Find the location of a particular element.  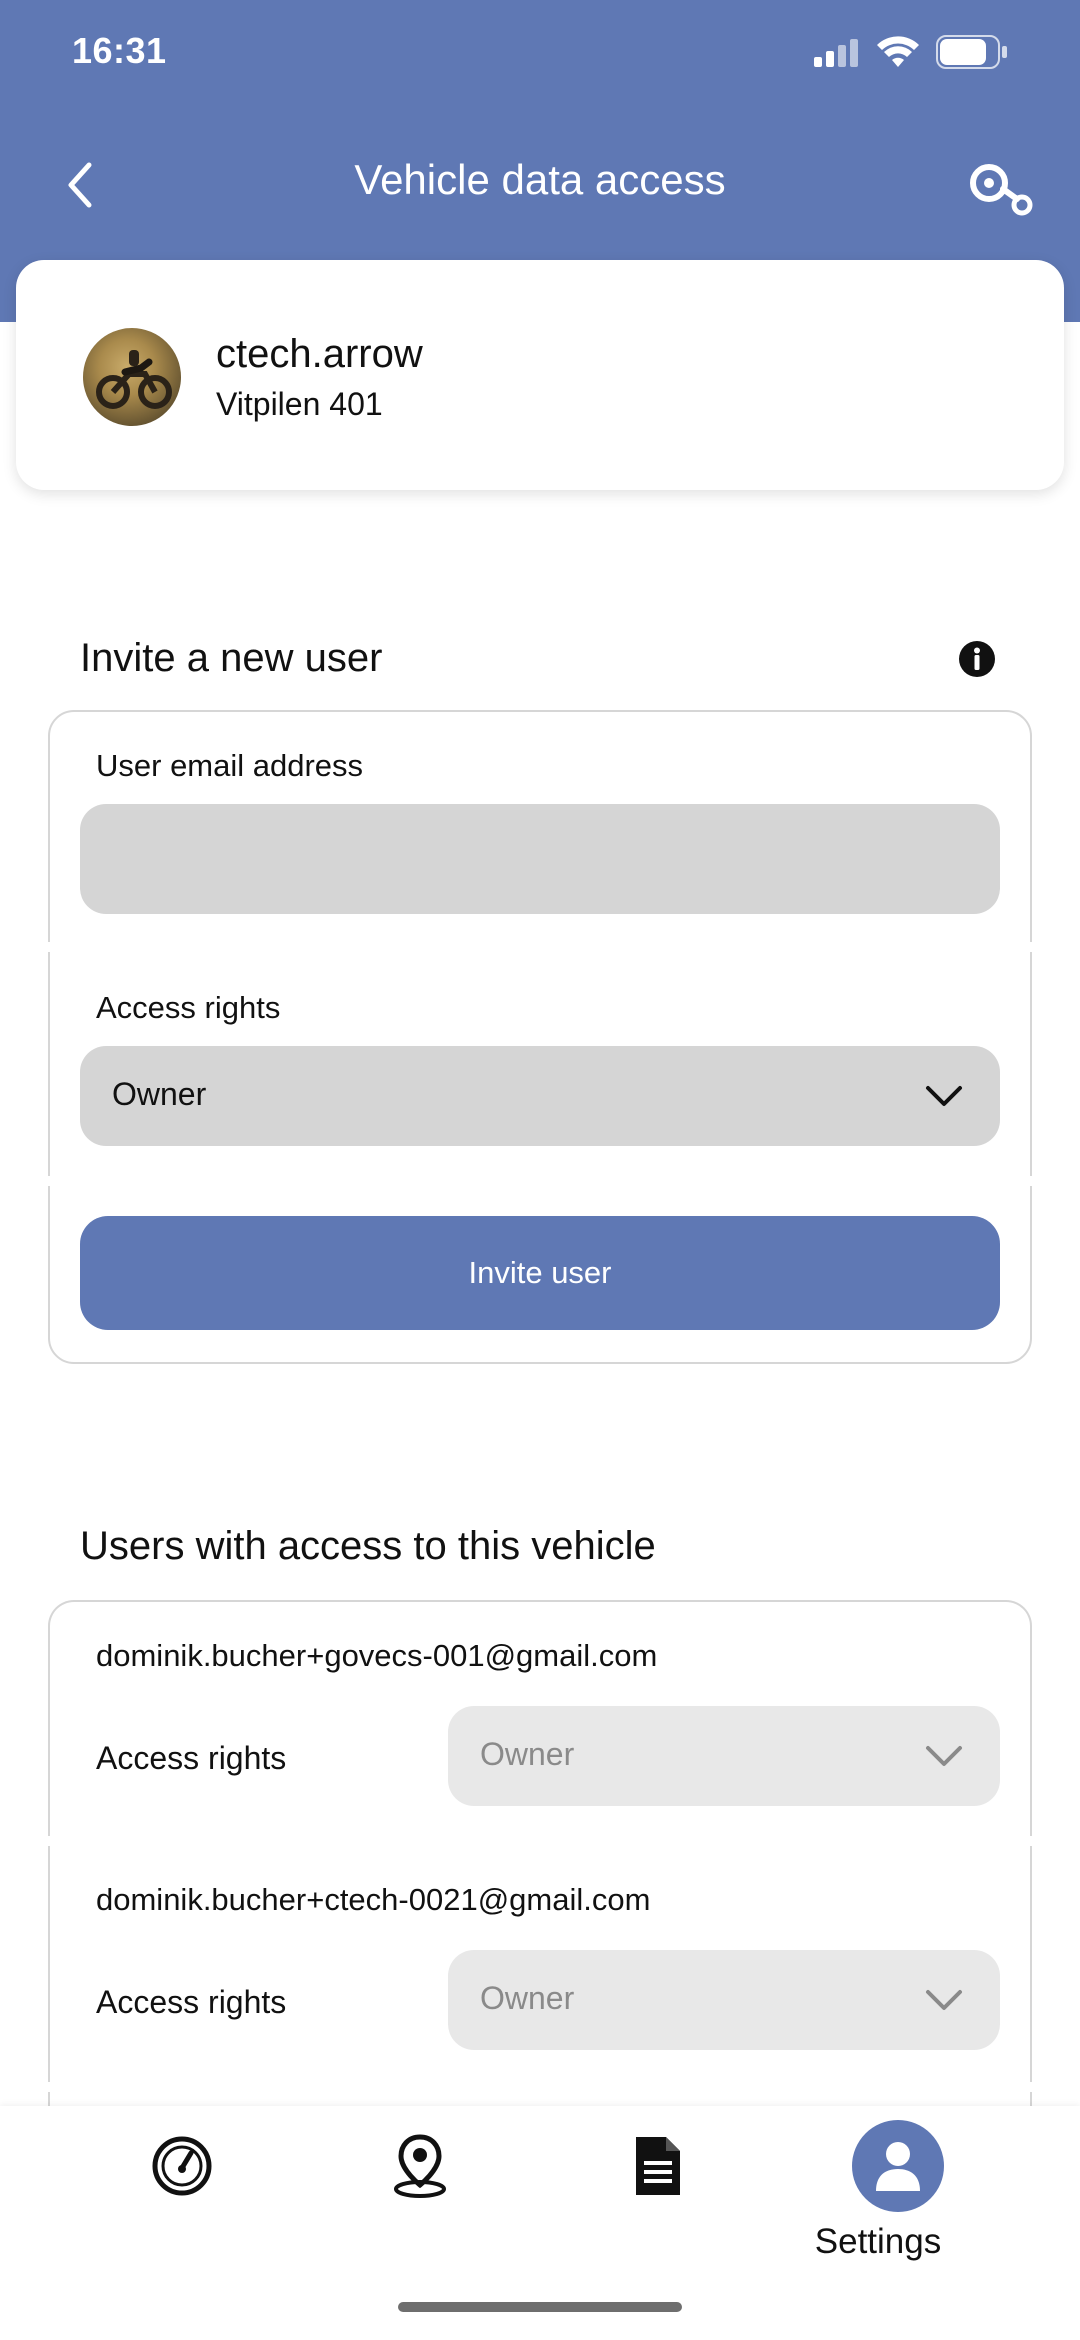

map-pin-icon is located at coordinates (420, 2166).